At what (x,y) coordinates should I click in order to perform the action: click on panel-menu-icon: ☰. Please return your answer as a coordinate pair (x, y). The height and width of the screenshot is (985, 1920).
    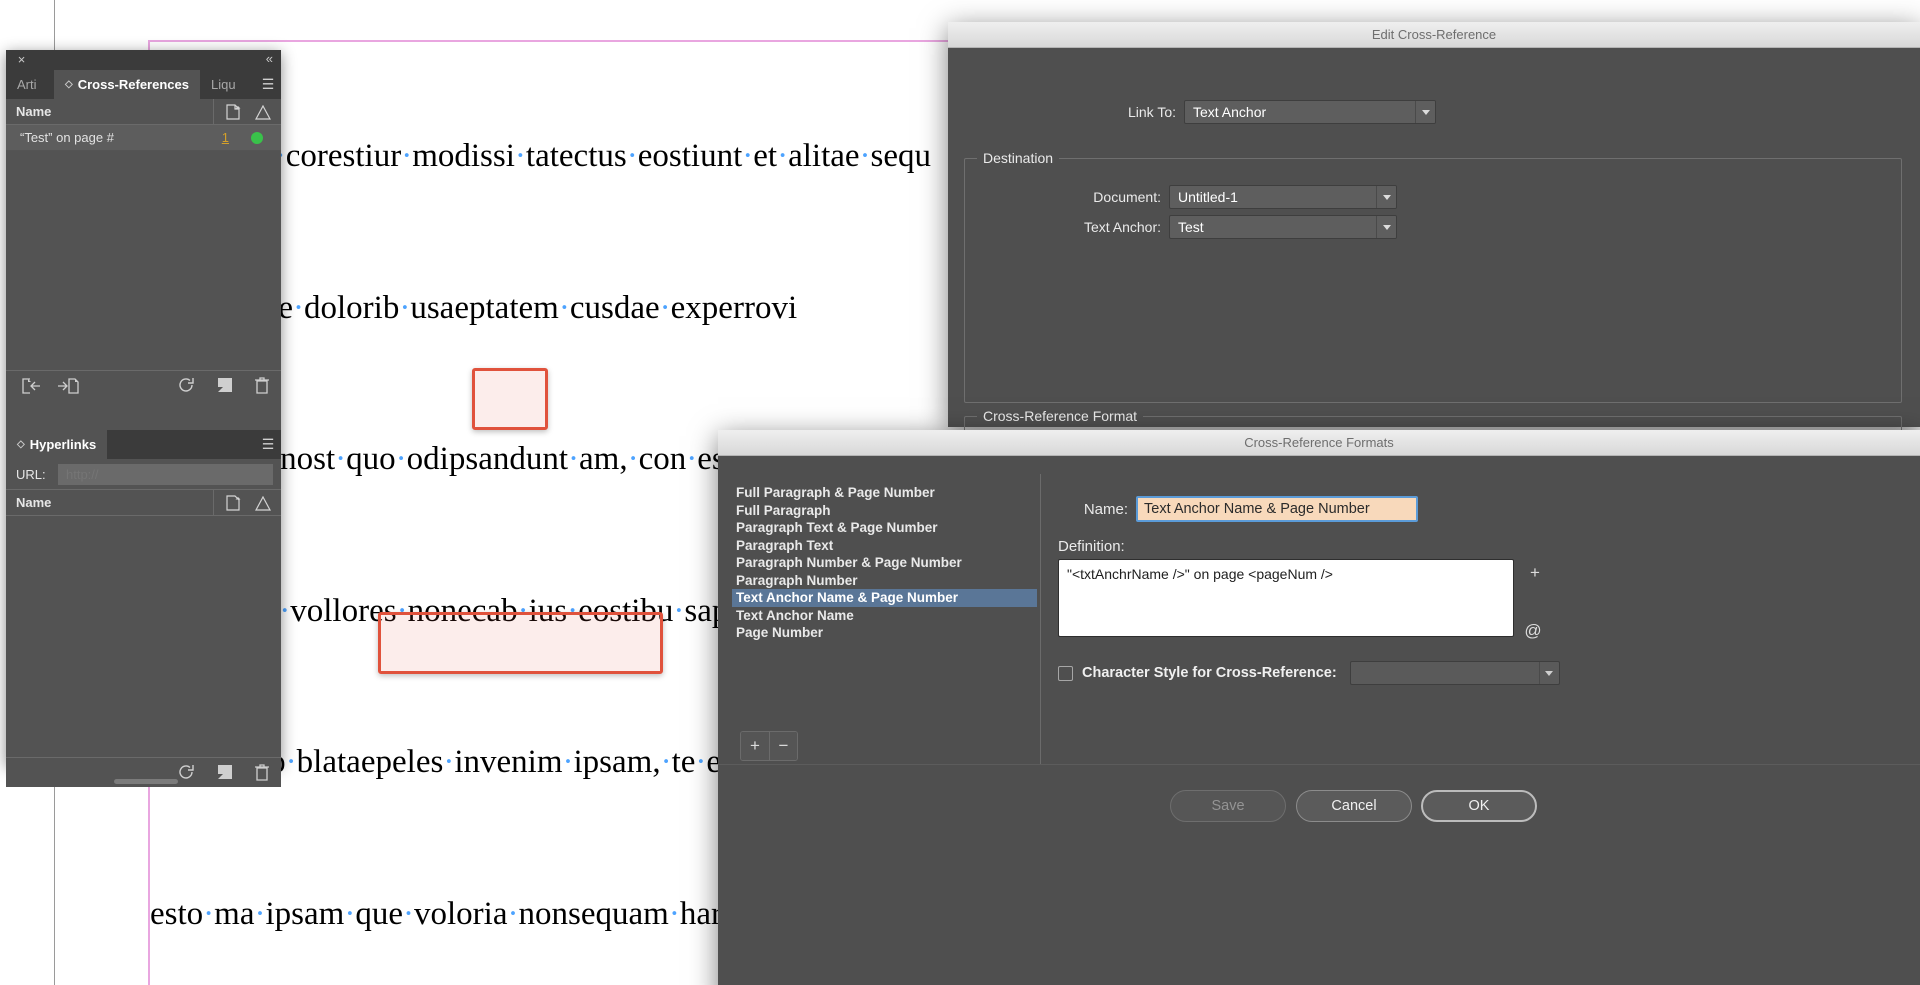
    Looking at the image, I should click on (268, 84).